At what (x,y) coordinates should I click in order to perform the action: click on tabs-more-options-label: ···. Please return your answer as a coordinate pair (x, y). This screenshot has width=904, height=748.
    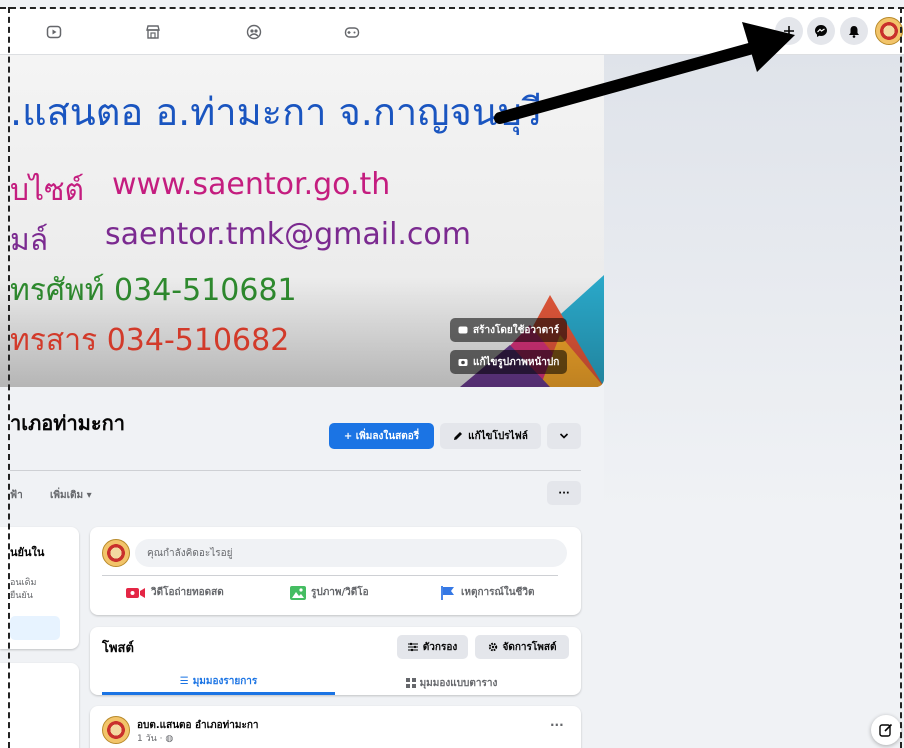
    Looking at the image, I should click on (564, 493).